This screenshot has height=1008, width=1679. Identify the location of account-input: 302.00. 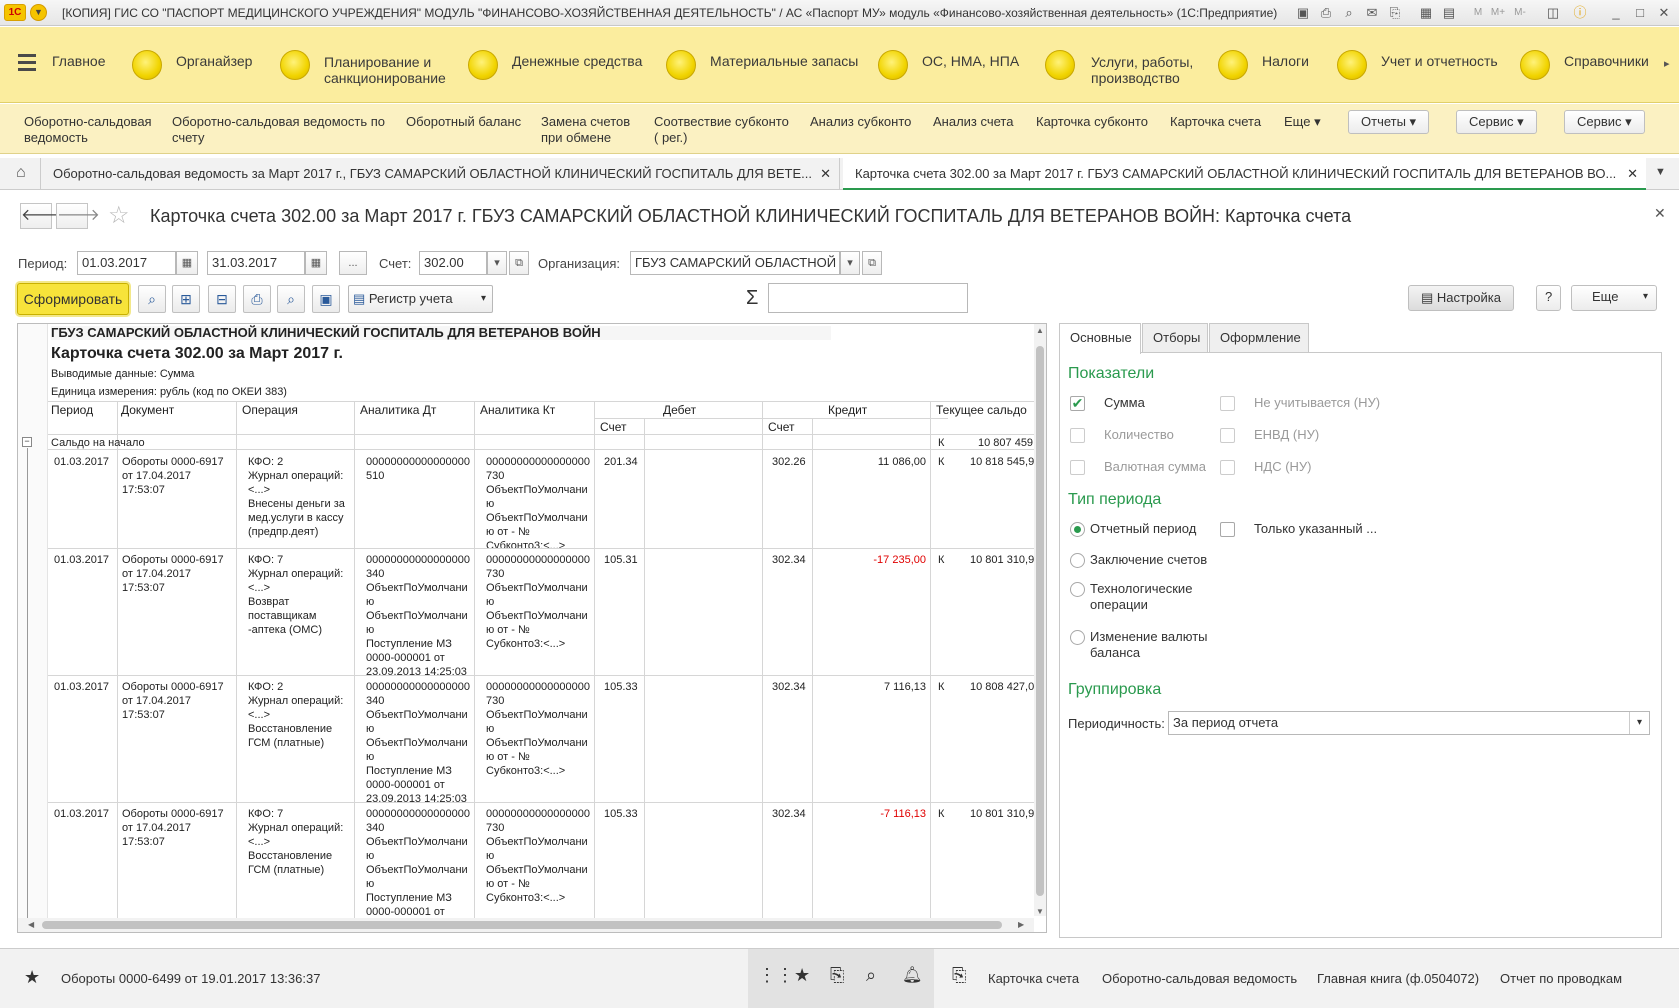
(453, 263).